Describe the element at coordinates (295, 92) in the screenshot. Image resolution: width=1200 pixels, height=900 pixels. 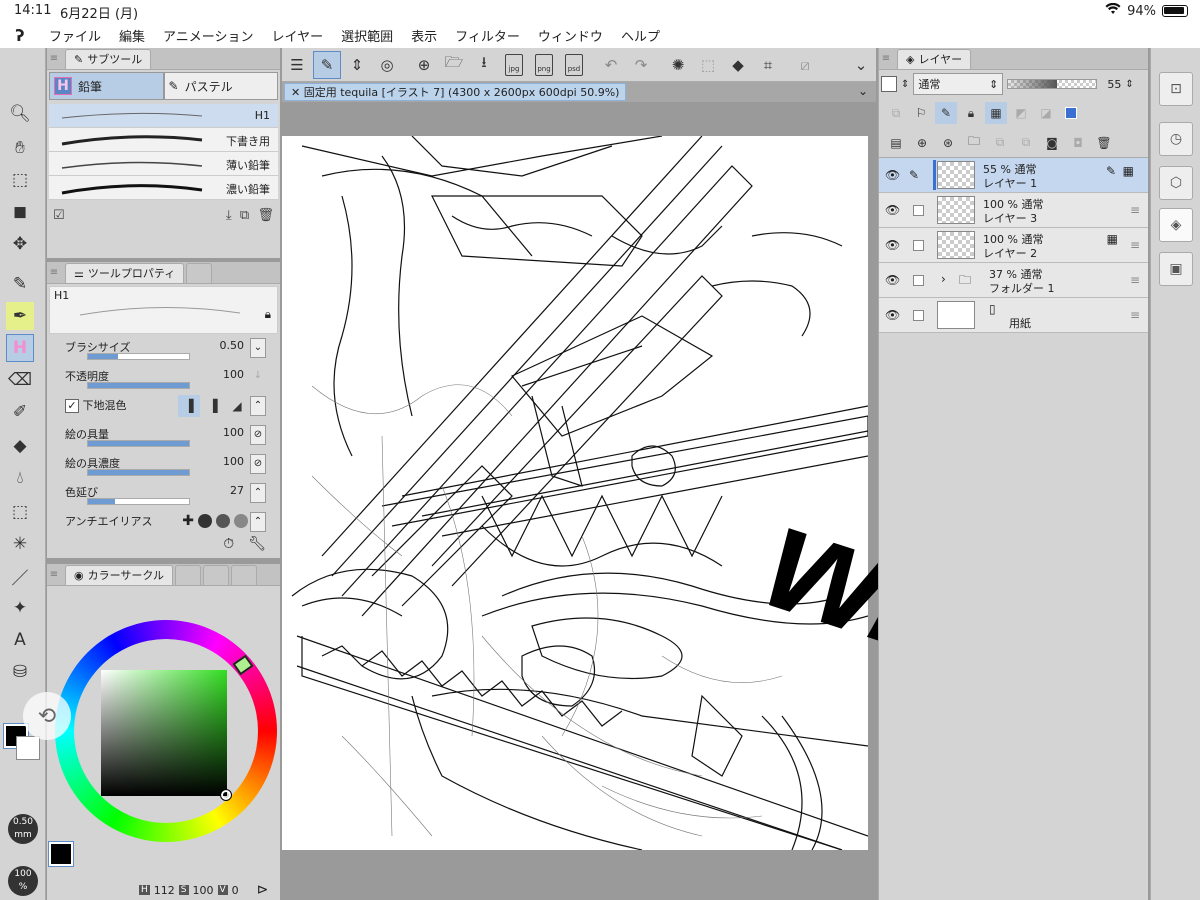
I see `close-tab-icon: ✕` at that location.